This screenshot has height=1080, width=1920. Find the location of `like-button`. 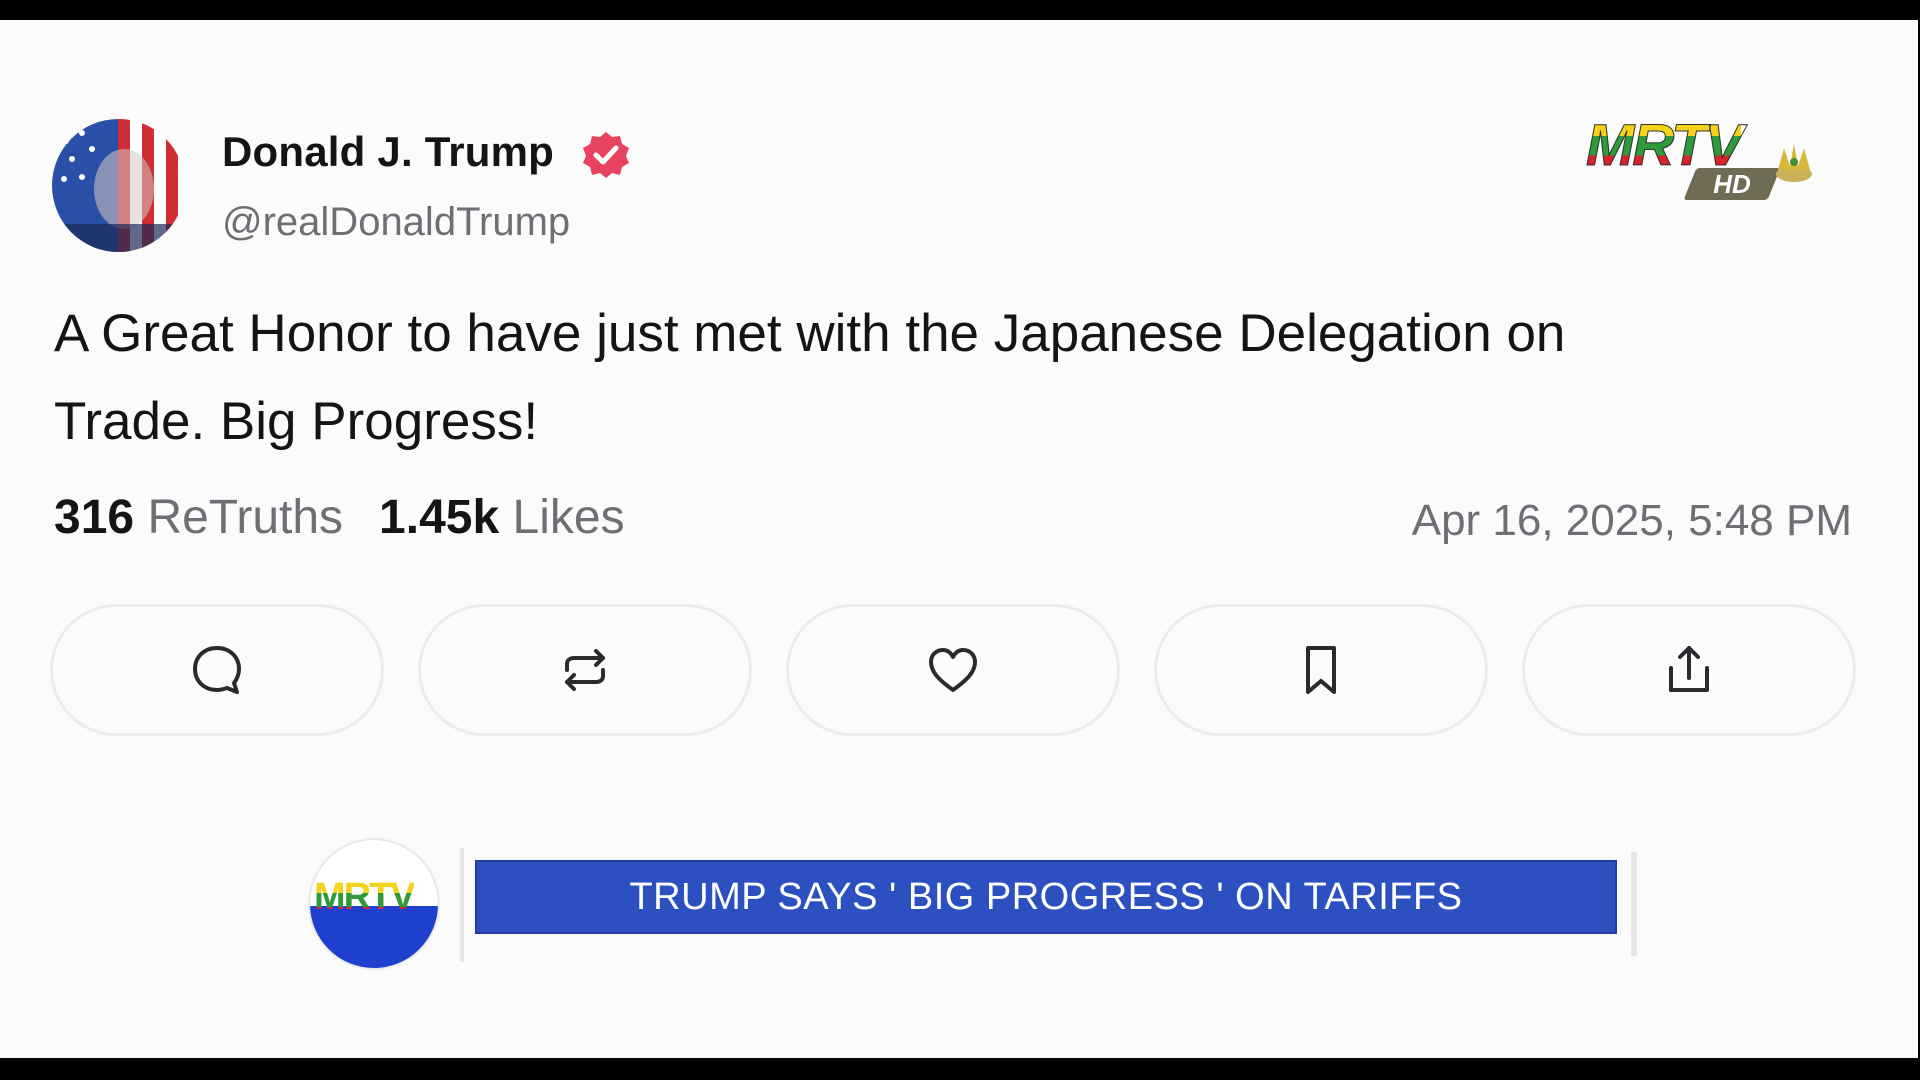

like-button is located at coordinates (953, 670).